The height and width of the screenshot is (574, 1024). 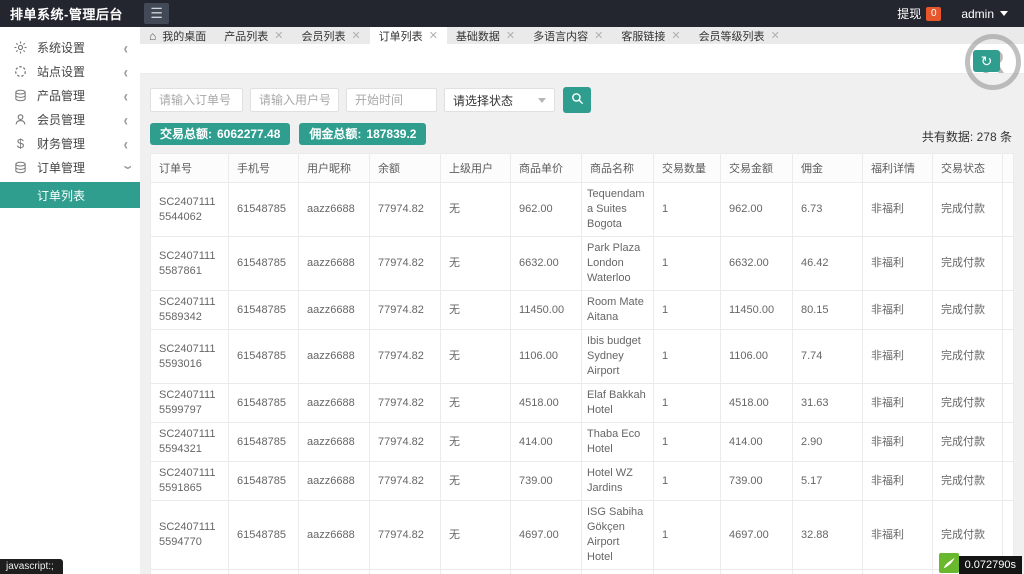 What do you see at coordinates (986, 61) in the screenshot?
I see `refresh-button: ↻` at bounding box center [986, 61].